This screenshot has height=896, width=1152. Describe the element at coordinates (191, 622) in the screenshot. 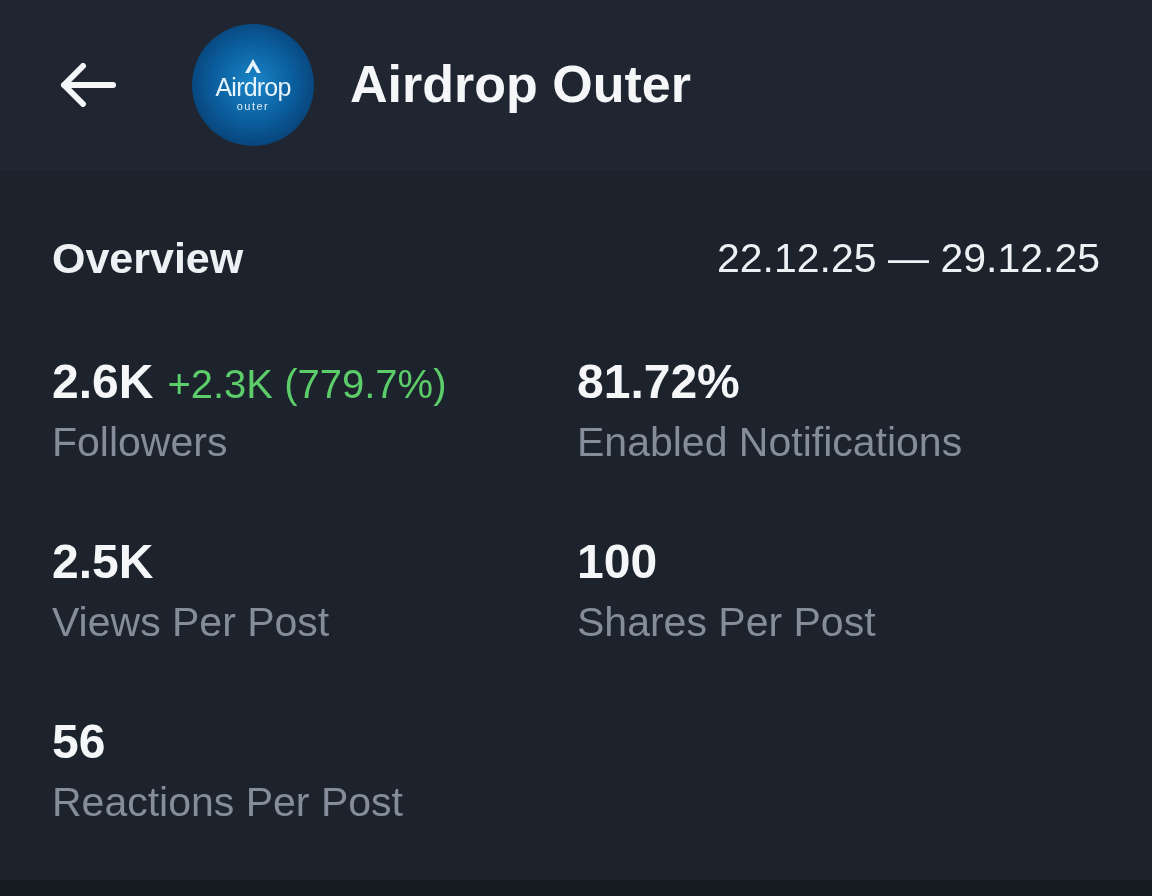

I see `stat-label: Views Per Post` at that location.